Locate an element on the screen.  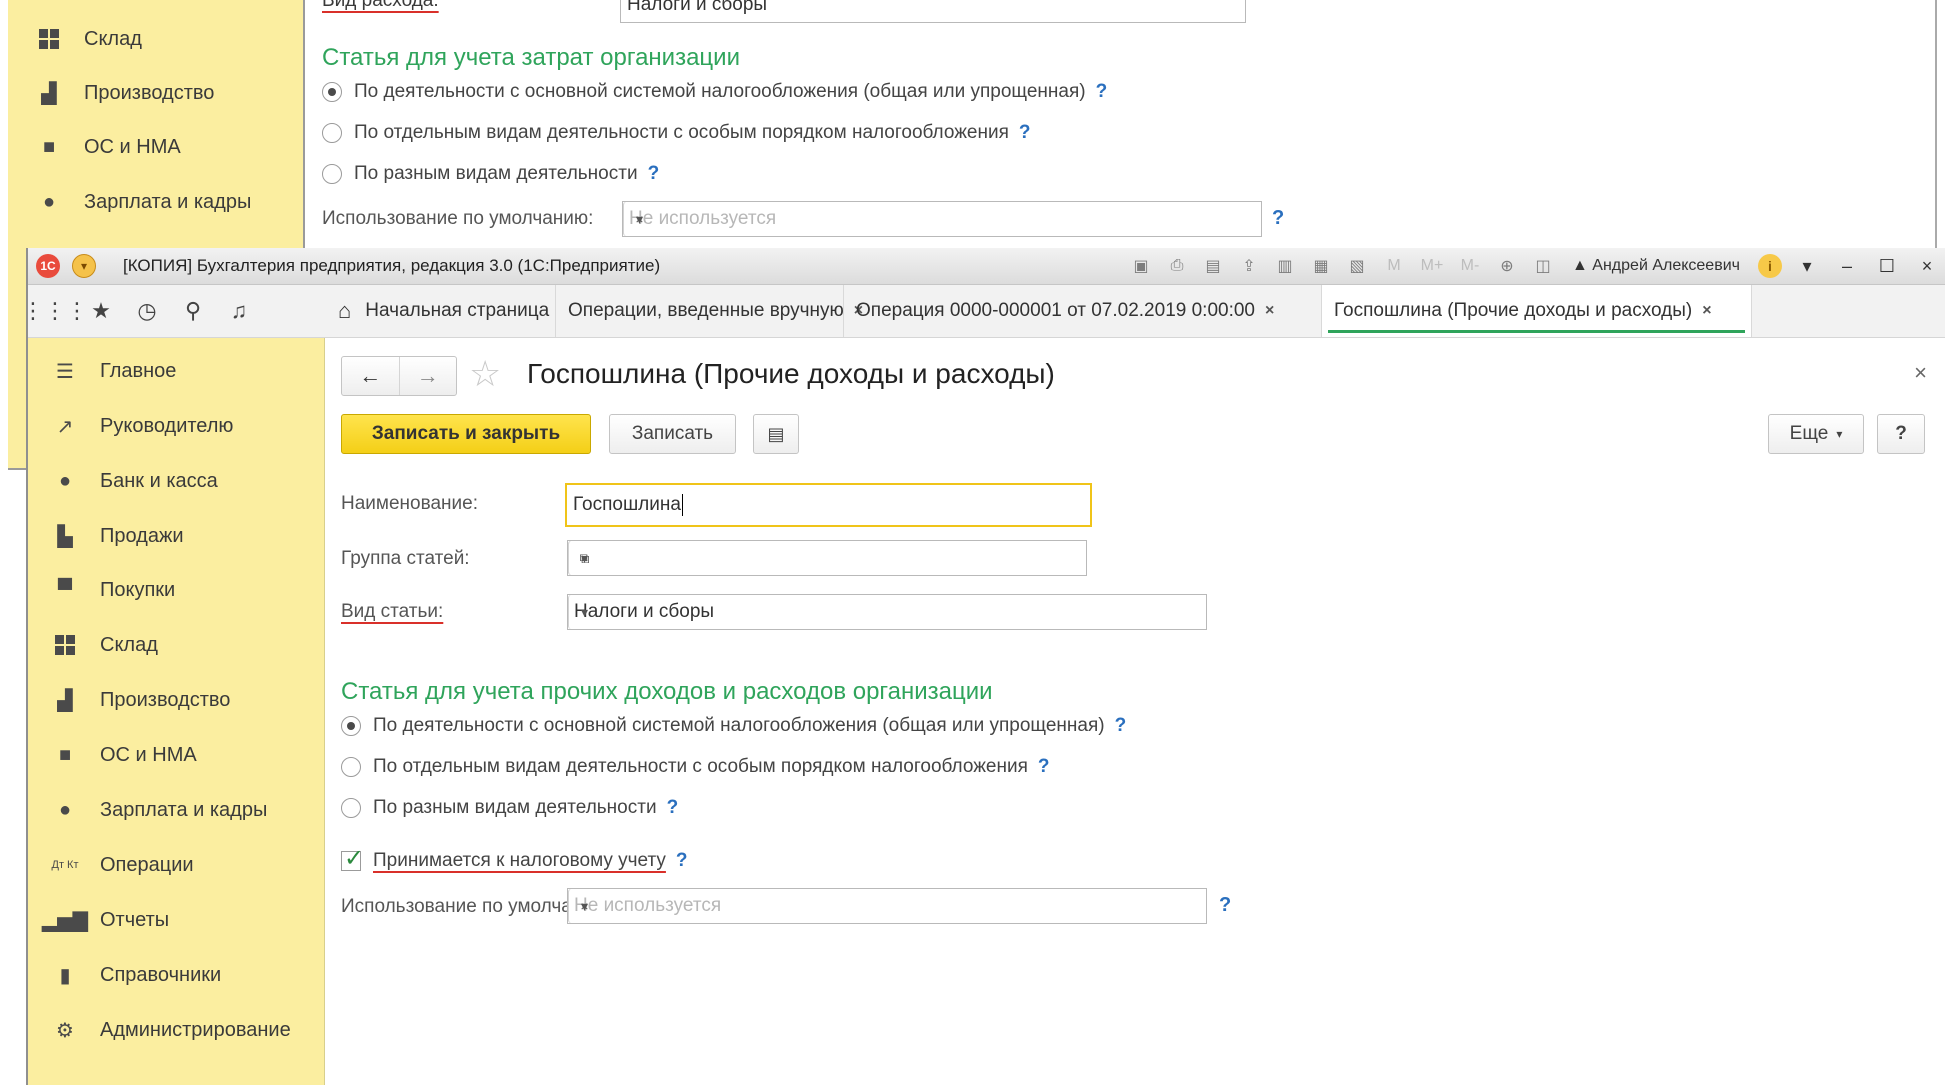
history-icon: ◷ is located at coordinates (147, 311).